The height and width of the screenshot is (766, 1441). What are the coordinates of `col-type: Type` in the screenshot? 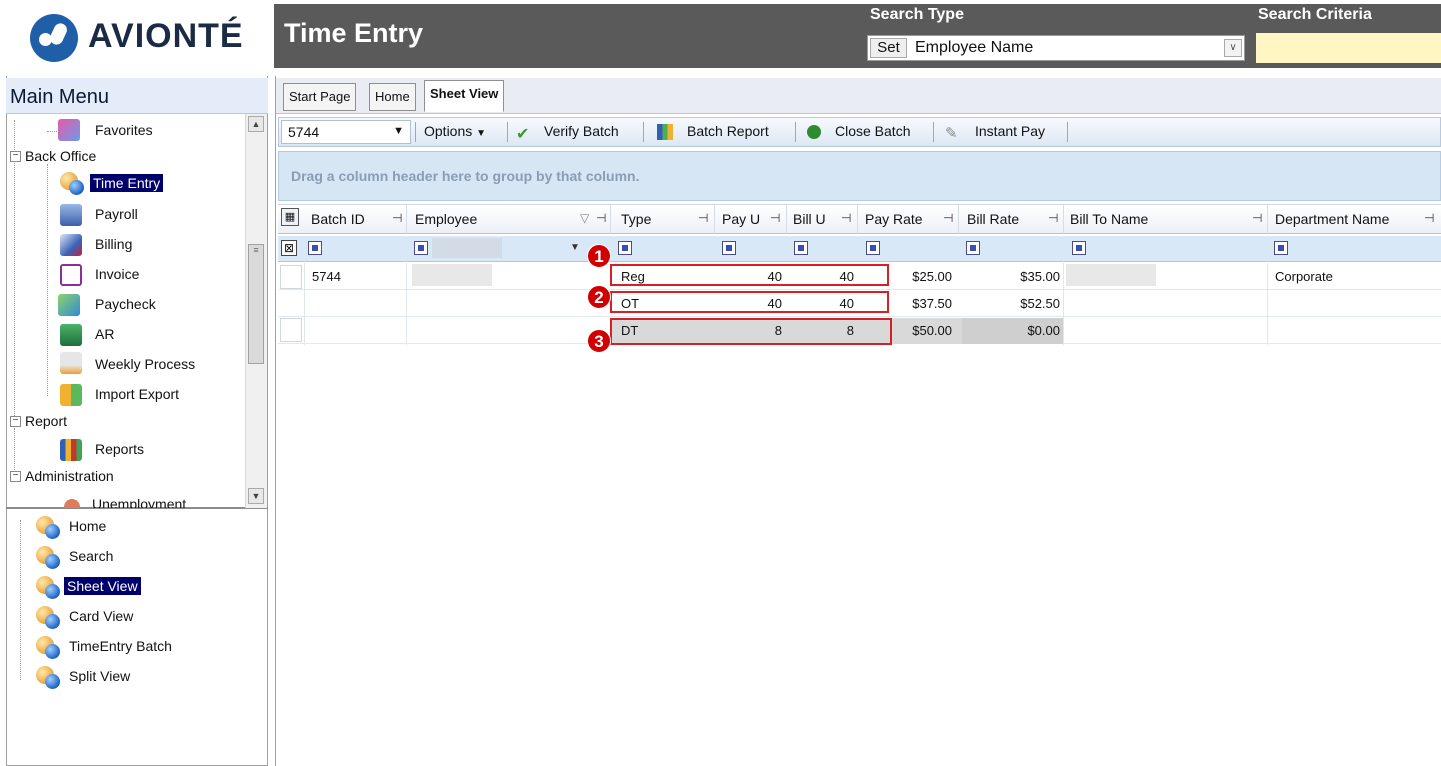 It's located at (636, 219).